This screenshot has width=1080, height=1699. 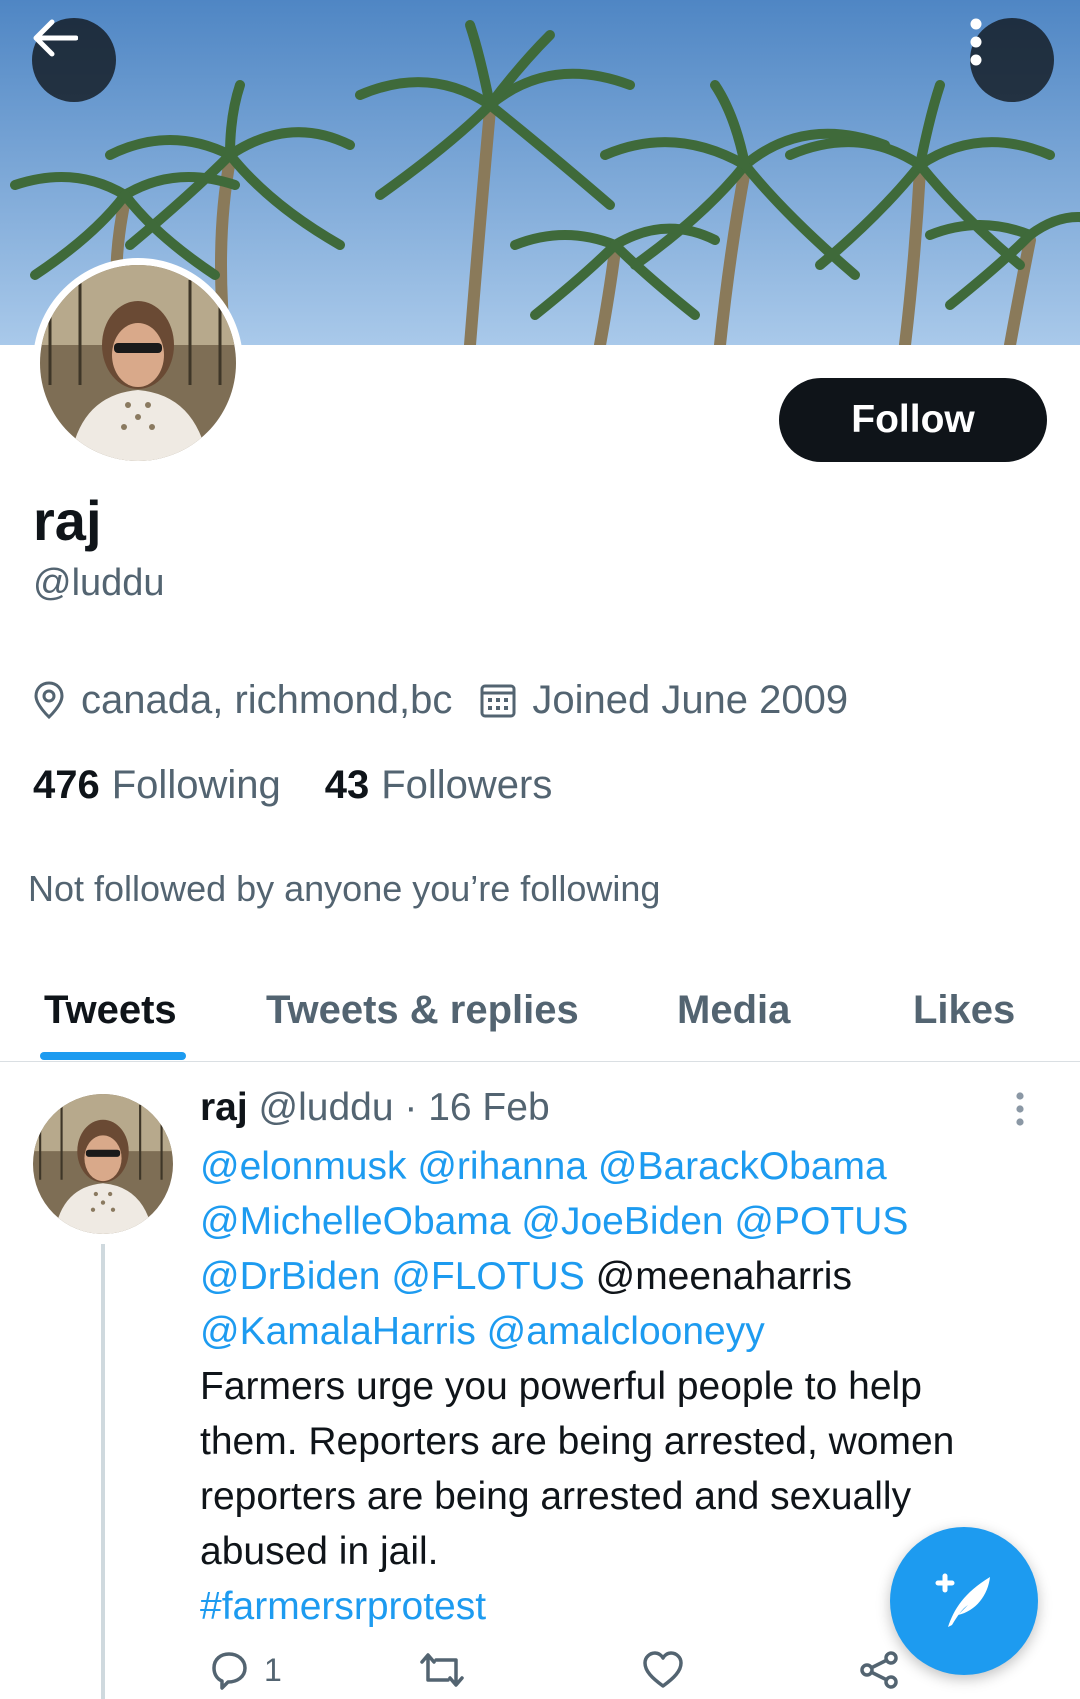 I want to click on tweet-more-button, so click(x=1020, y=1111).